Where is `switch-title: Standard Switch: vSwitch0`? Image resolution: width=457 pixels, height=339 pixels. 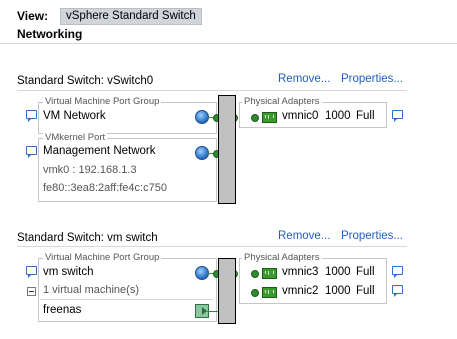 switch-title: Standard Switch: vSwitch0 is located at coordinates (85, 81).